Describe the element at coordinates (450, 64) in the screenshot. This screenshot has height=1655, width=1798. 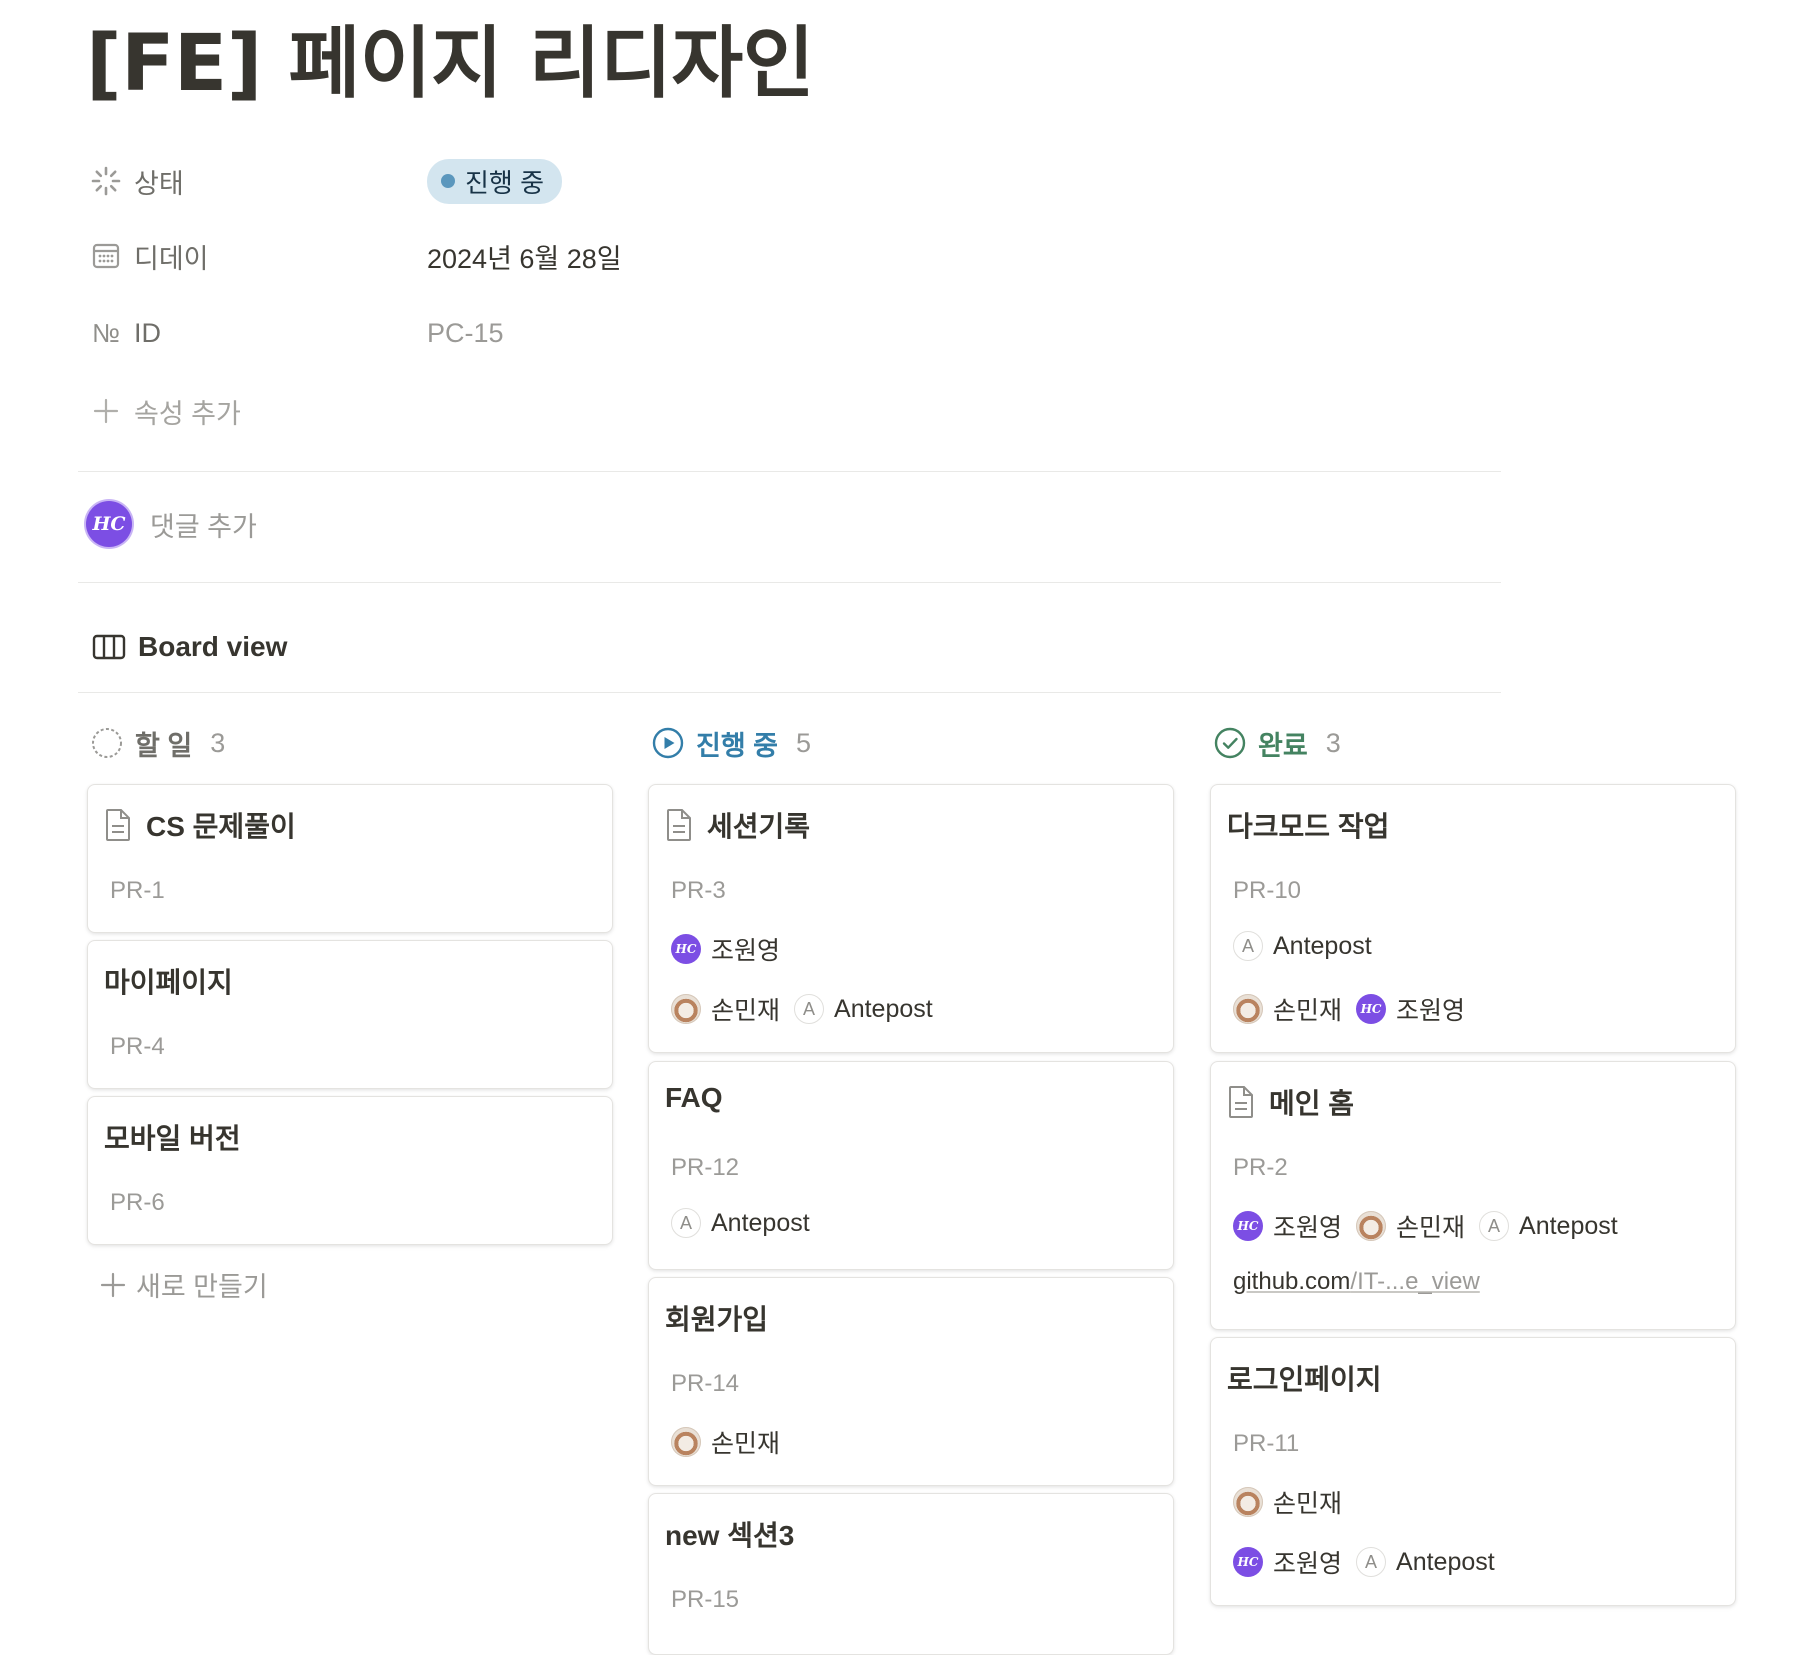
I see `page-title: [FE] 페이지 리디자인` at that location.